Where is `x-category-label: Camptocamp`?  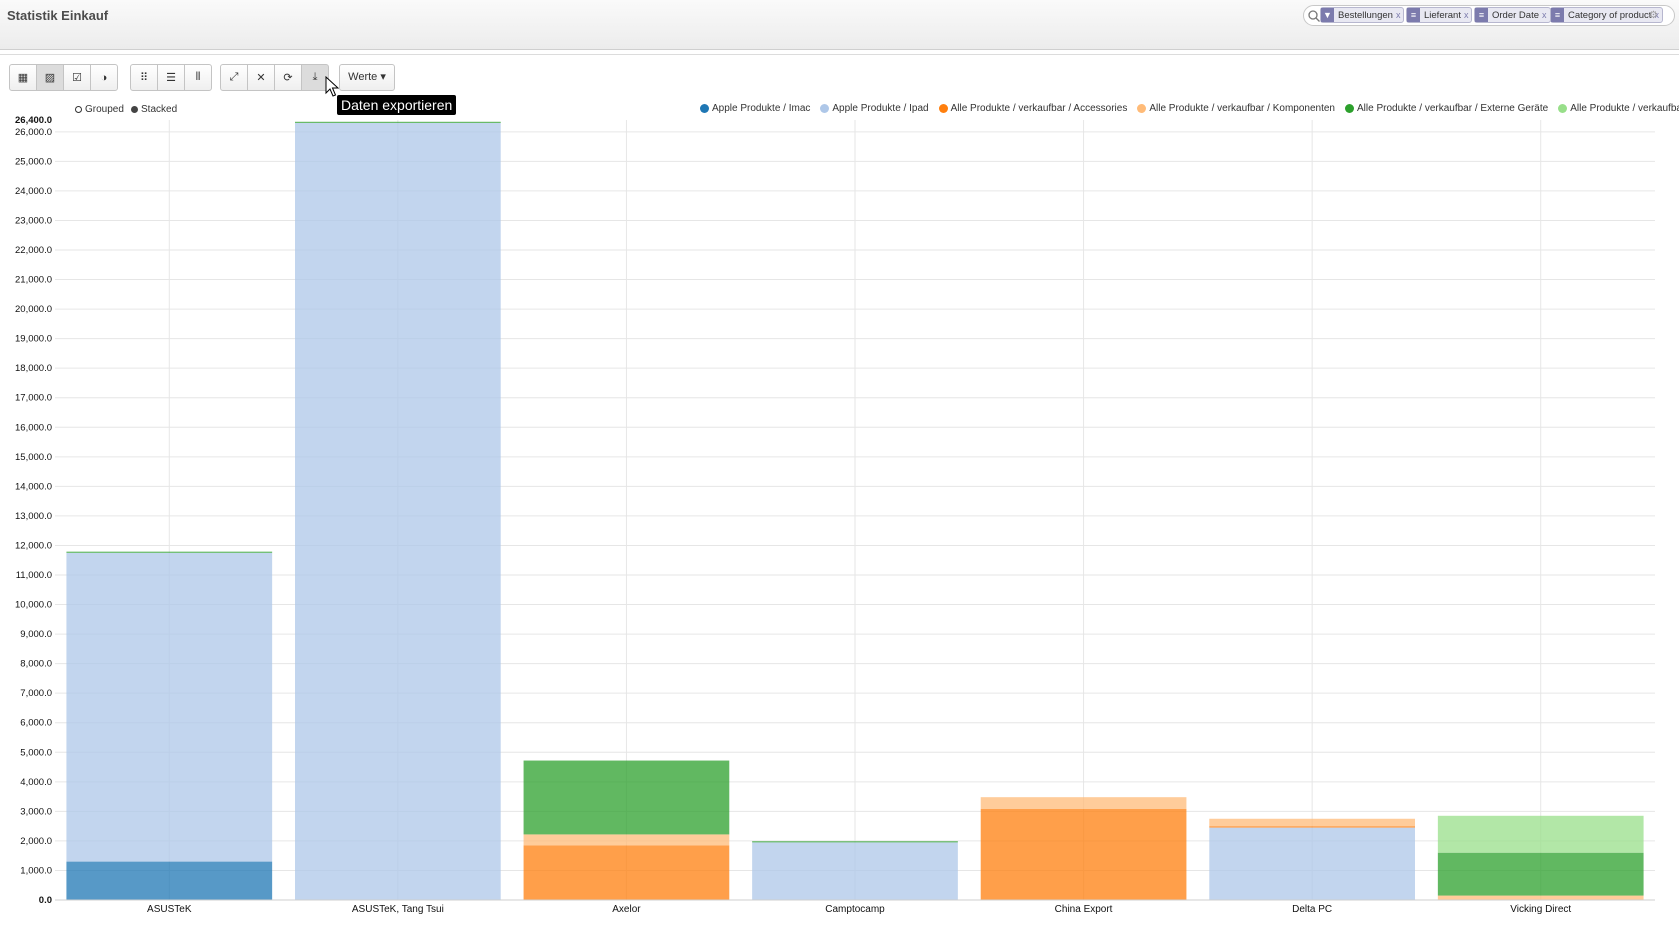 x-category-label: Camptocamp is located at coordinates (855, 909).